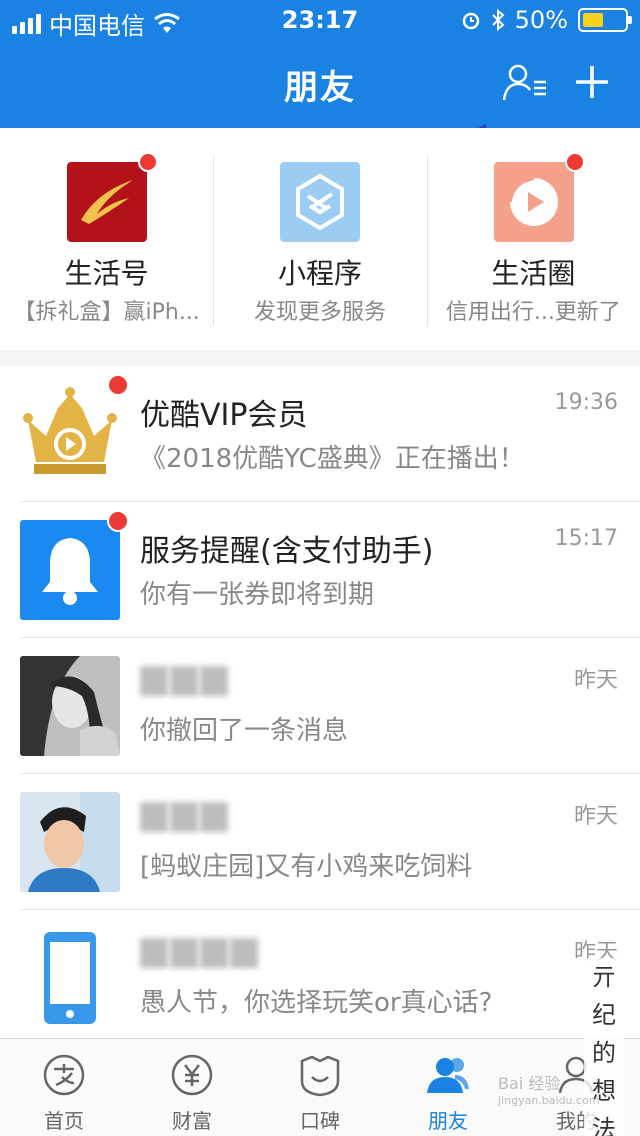  What do you see at coordinates (586, 538) in the screenshot?
I see `message-time: 15:17` at bounding box center [586, 538].